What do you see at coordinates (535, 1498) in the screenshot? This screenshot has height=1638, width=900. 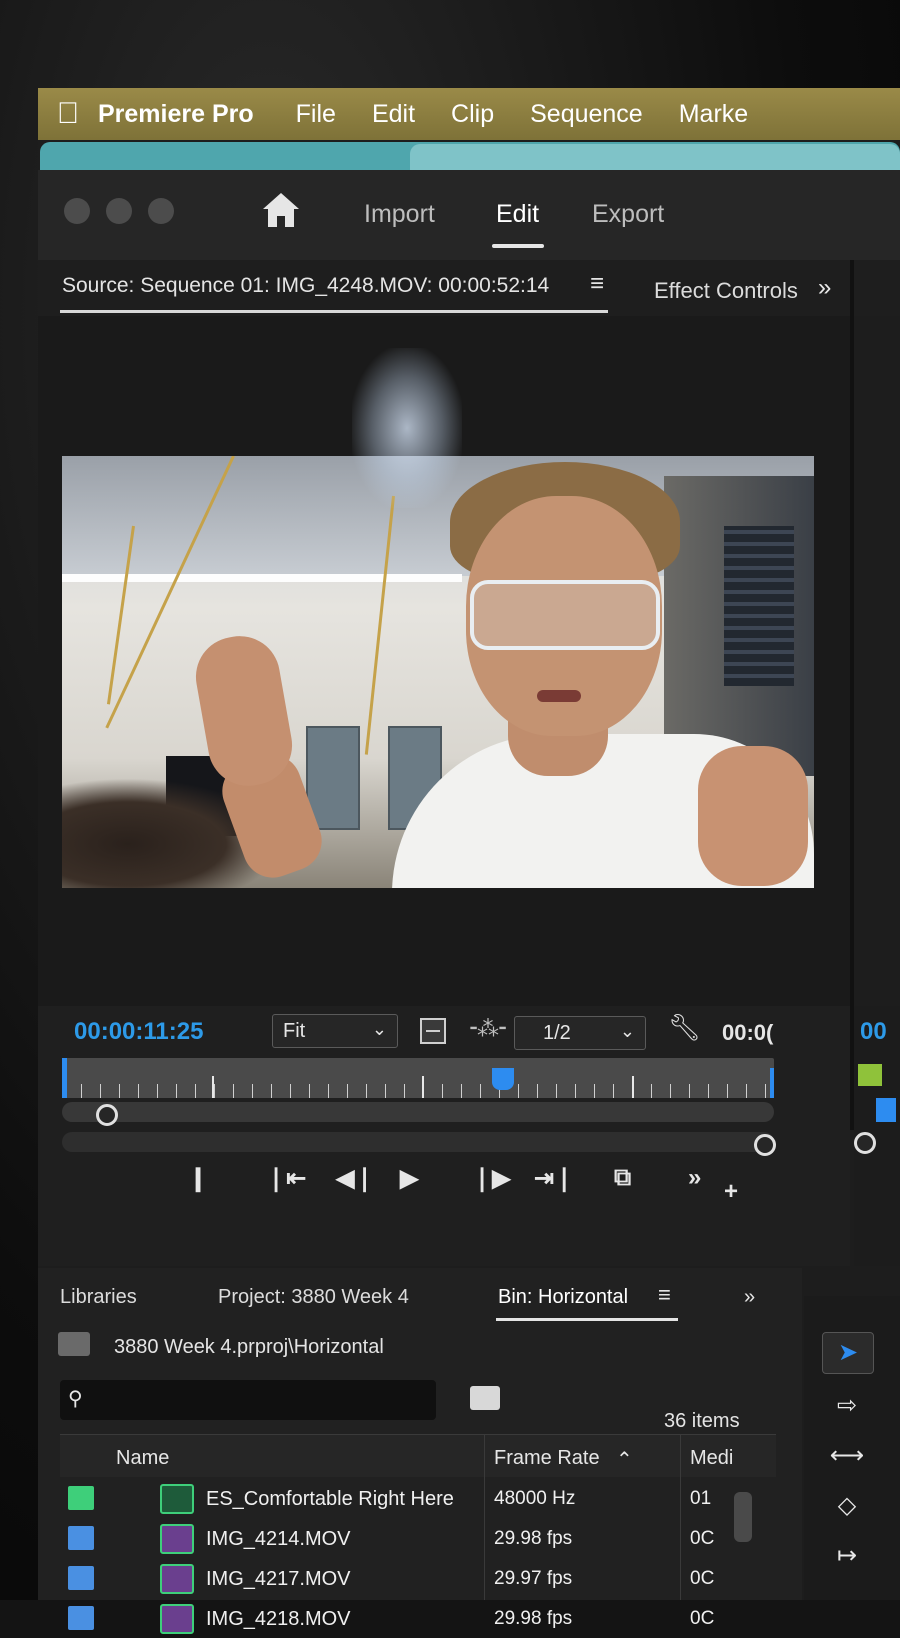 I see `clip-frame-rate: 48000 Hz` at bounding box center [535, 1498].